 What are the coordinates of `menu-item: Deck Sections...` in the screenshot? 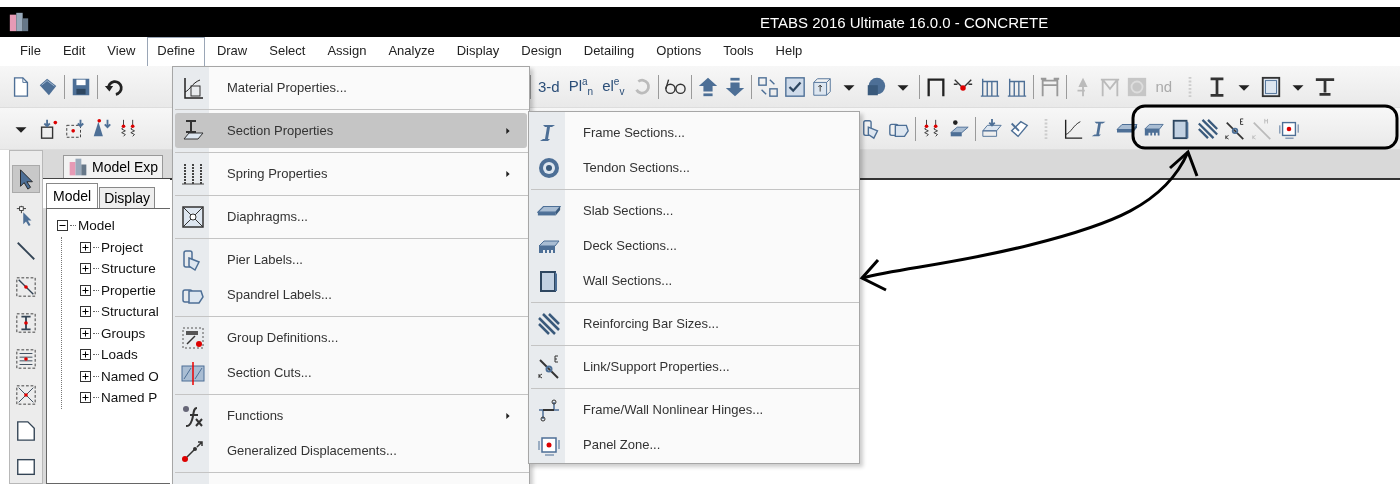 It's located at (694, 245).